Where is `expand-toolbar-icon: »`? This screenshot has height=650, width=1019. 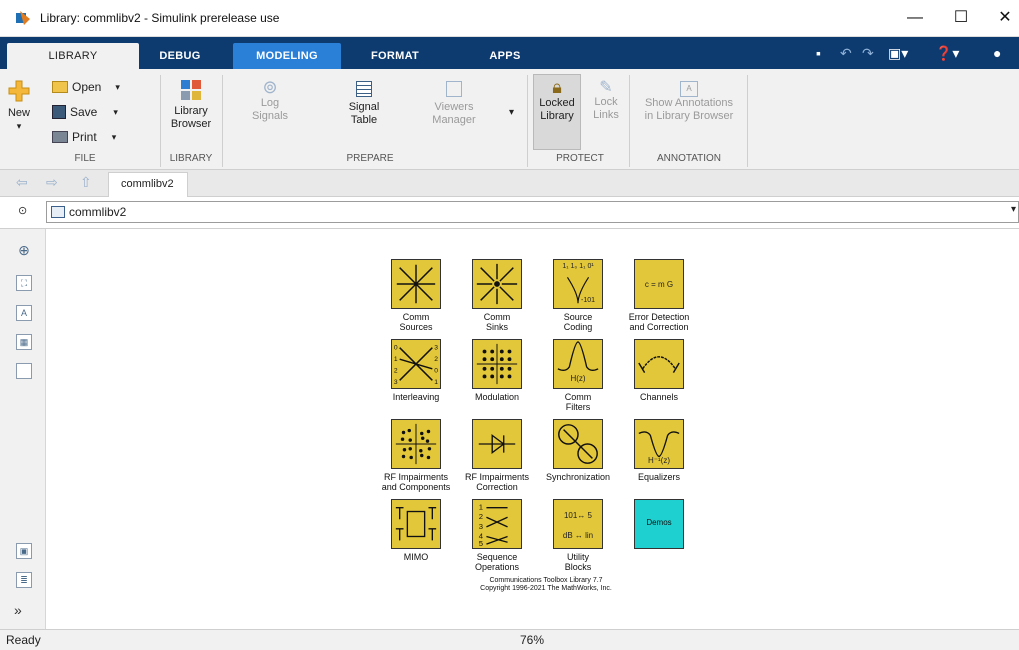 expand-toolbar-icon: » is located at coordinates (18, 610).